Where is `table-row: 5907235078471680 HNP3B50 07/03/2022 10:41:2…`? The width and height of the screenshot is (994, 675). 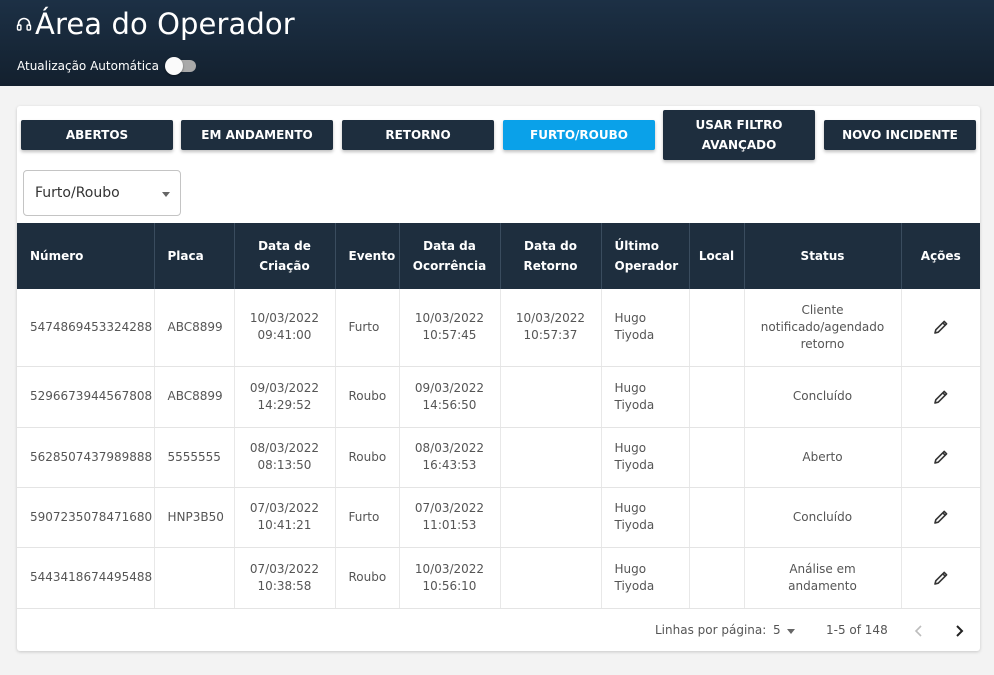 table-row: 5907235078471680 HNP3B50 07/03/2022 10:41:2… is located at coordinates (498, 517).